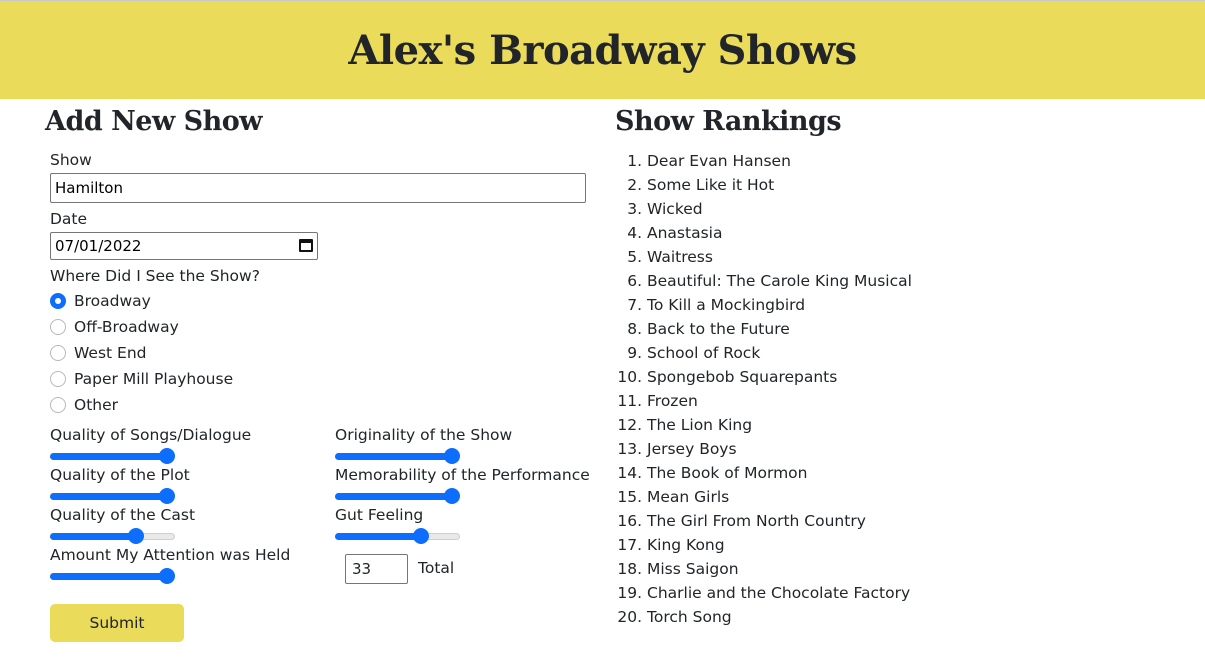  Describe the element at coordinates (637, 305) in the screenshot. I see `ranking-number: 7.` at that location.